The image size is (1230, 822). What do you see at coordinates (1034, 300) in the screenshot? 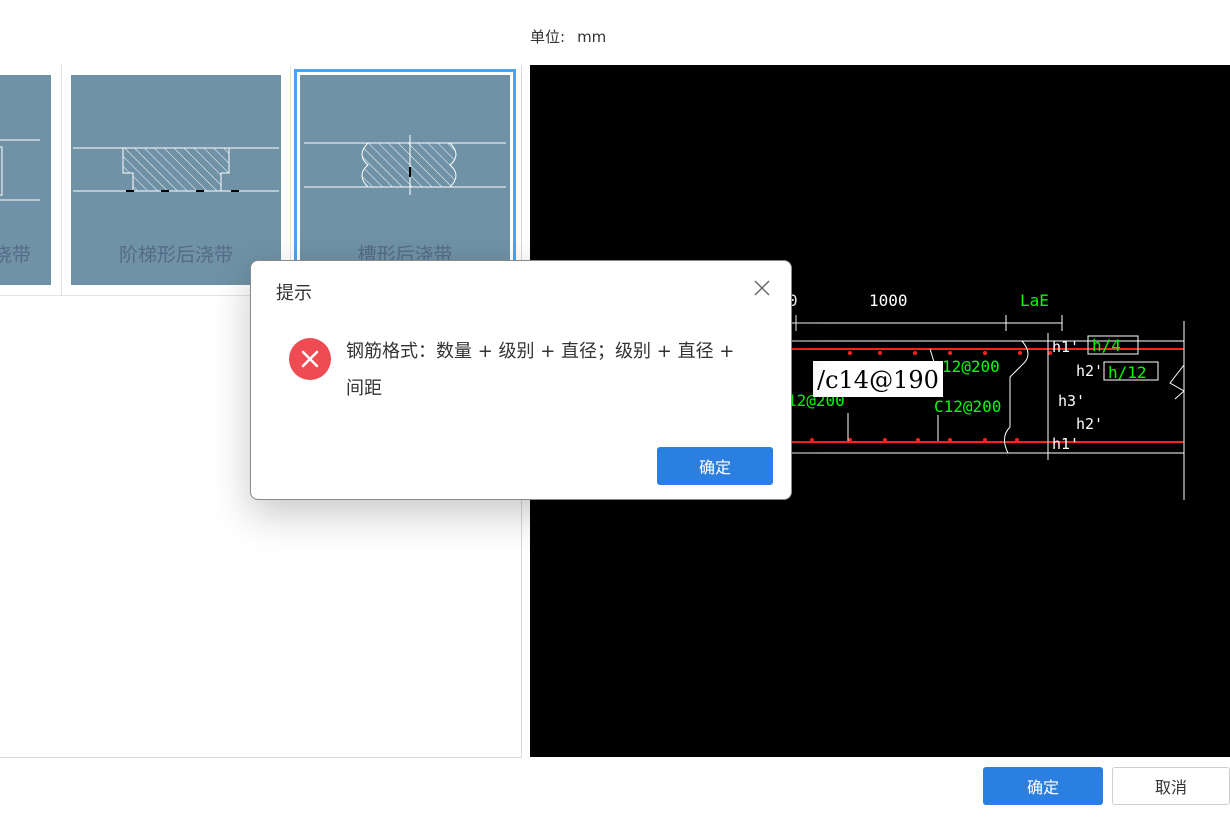
I see `dim-lae: LaE` at bounding box center [1034, 300].